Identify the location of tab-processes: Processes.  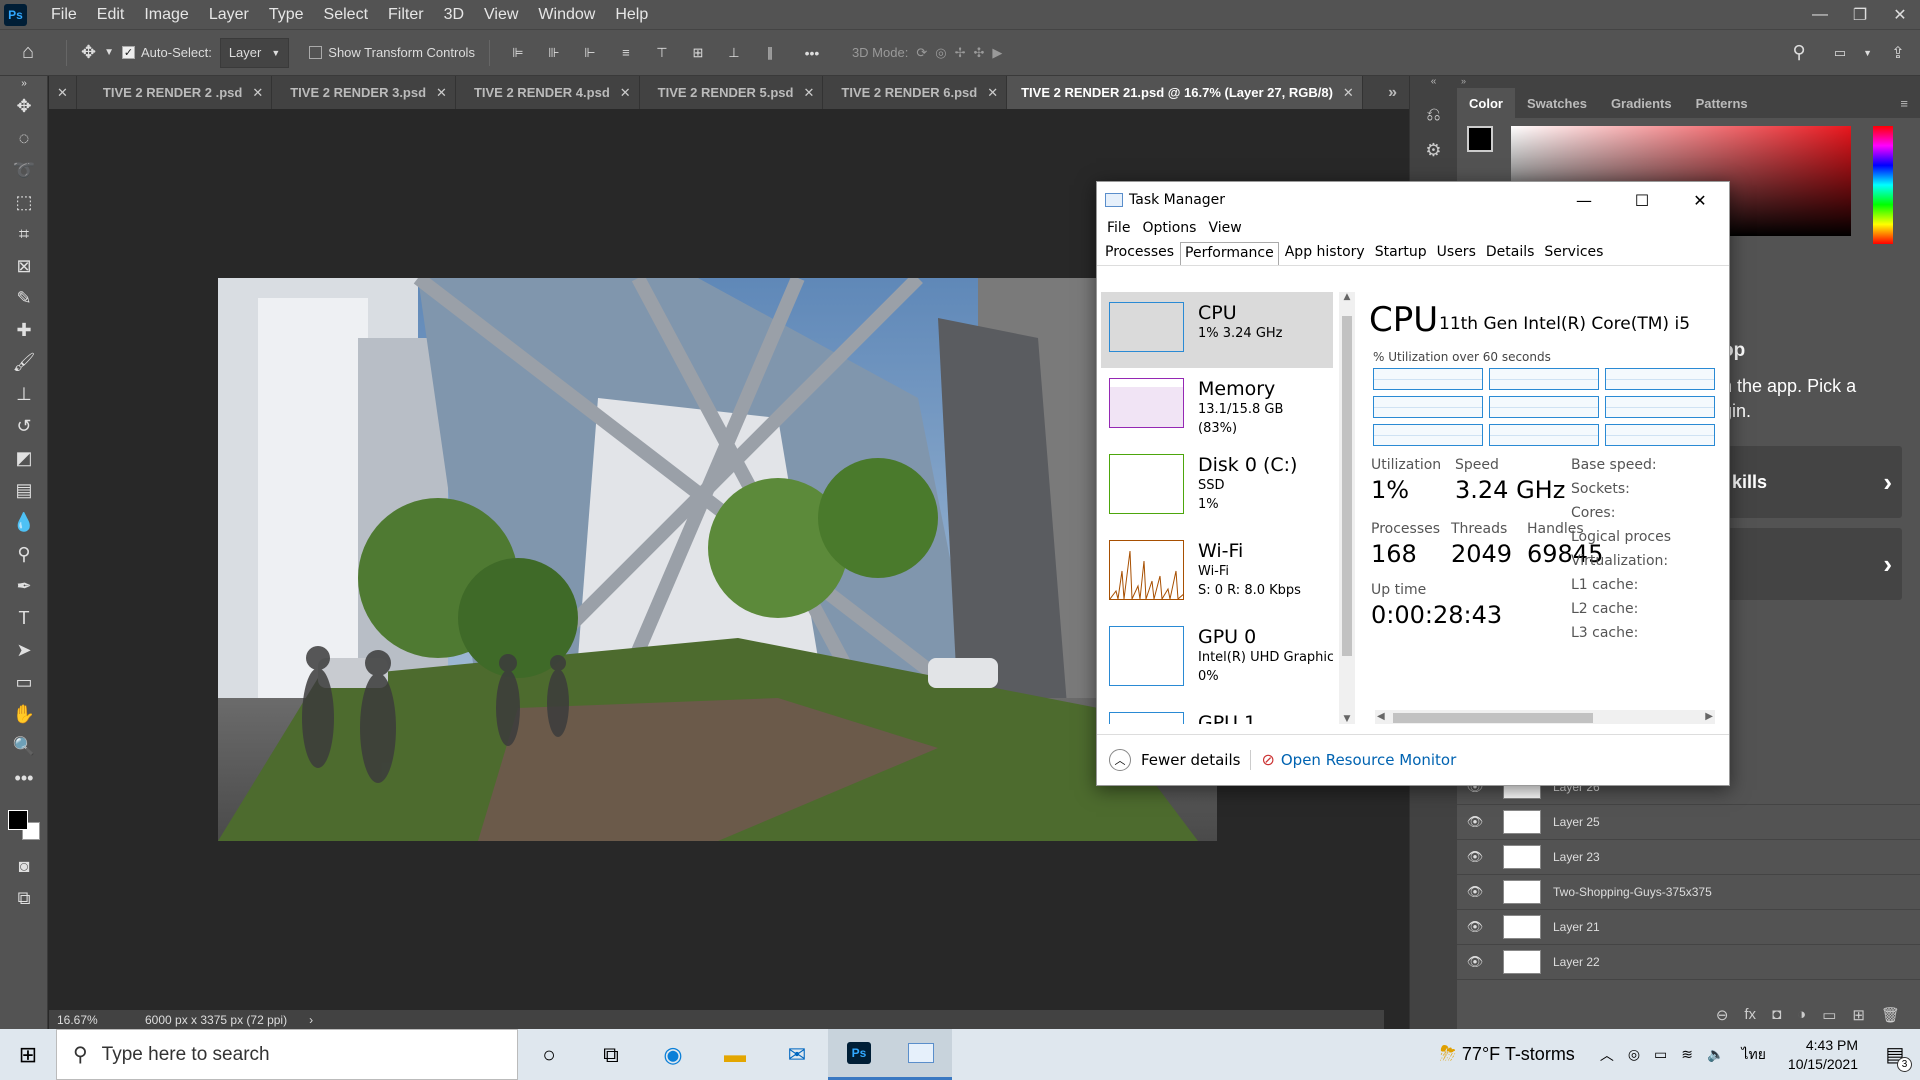
(1139, 253).